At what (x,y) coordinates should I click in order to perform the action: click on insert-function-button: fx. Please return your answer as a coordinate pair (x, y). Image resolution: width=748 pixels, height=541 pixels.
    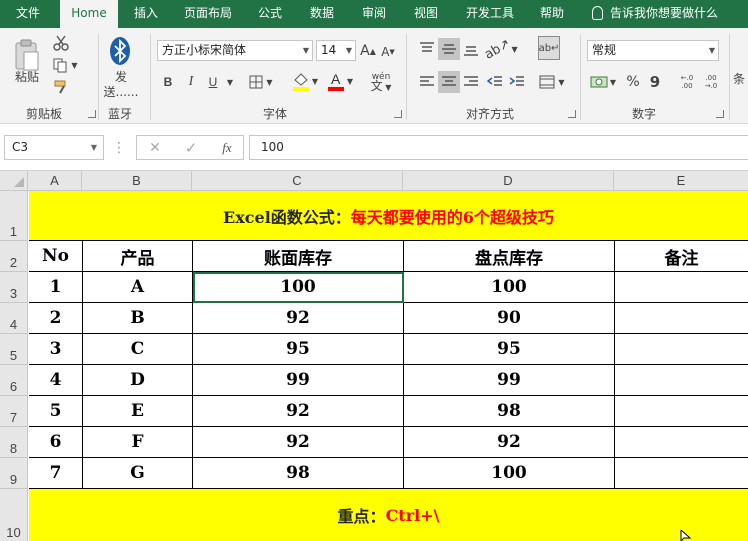
    Looking at the image, I should click on (227, 148).